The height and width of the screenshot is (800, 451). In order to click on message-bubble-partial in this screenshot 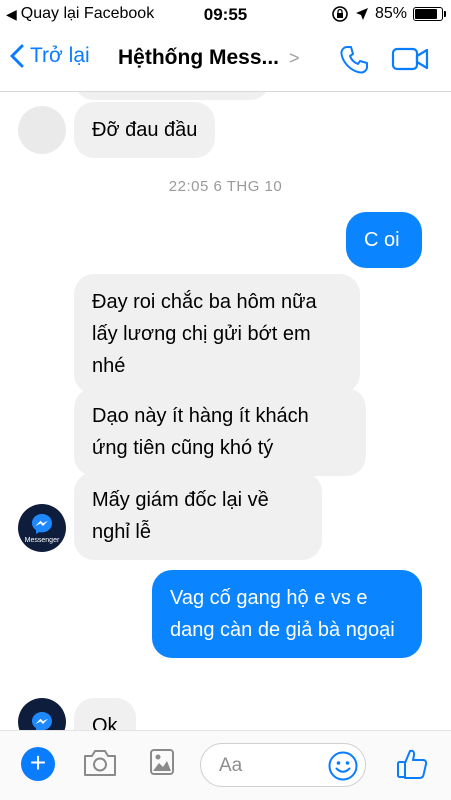, I will do `click(172, 96)`.